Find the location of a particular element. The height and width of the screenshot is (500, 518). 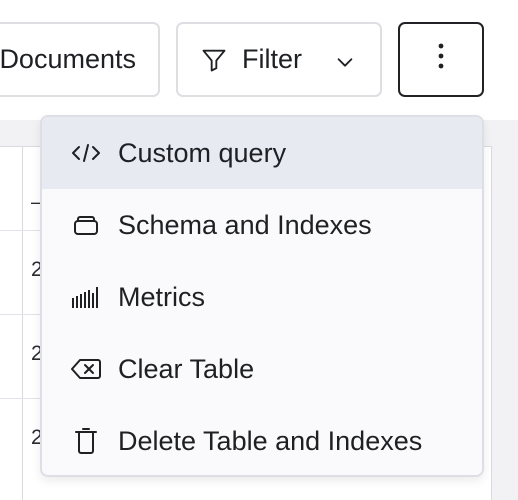

more-options-button is located at coordinates (441, 59).